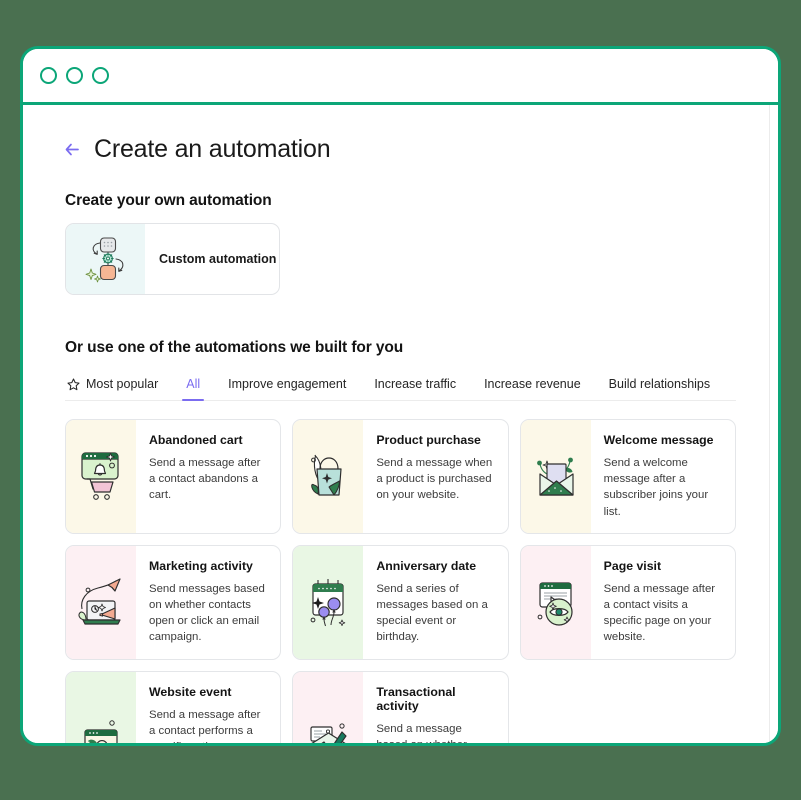  I want to click on automation-card-title: Anniversary date, so click(426, 565).